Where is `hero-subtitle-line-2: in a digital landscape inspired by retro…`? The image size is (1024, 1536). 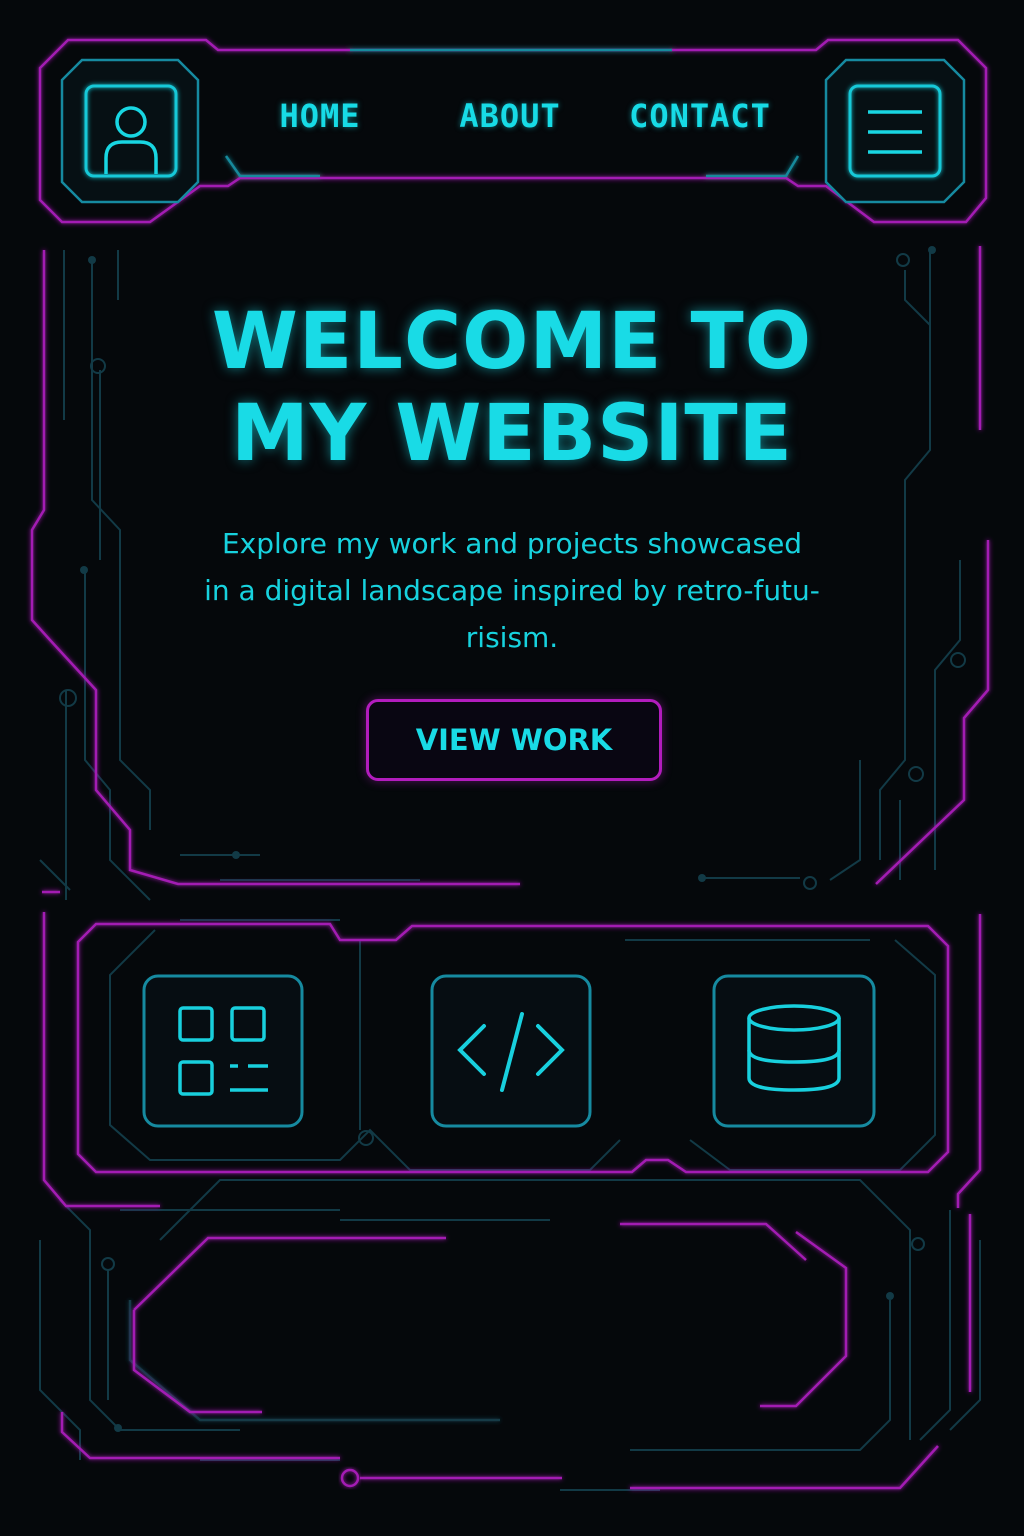
hero-subtitle-line-2: in a digital landscape inspired by retro… is located at coordinates (512, 590).